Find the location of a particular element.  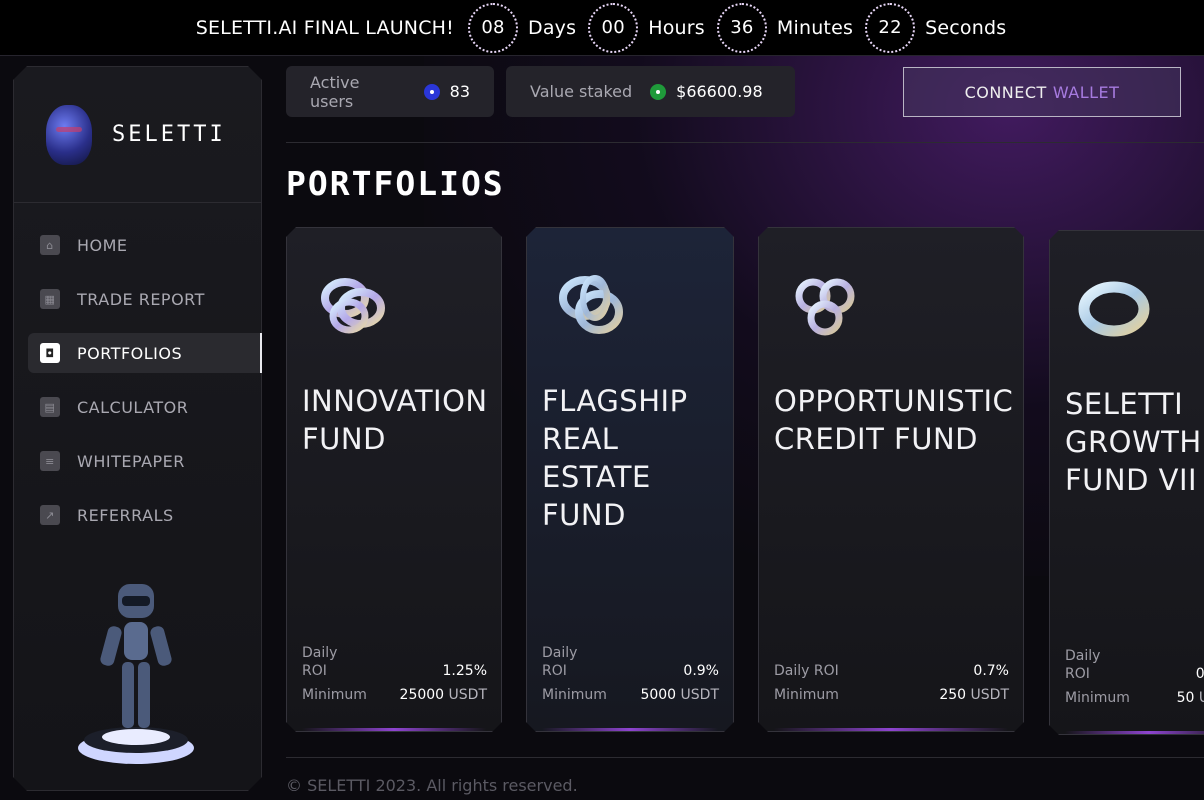

hours-counter: 00 is located at coordinates (613, 27).